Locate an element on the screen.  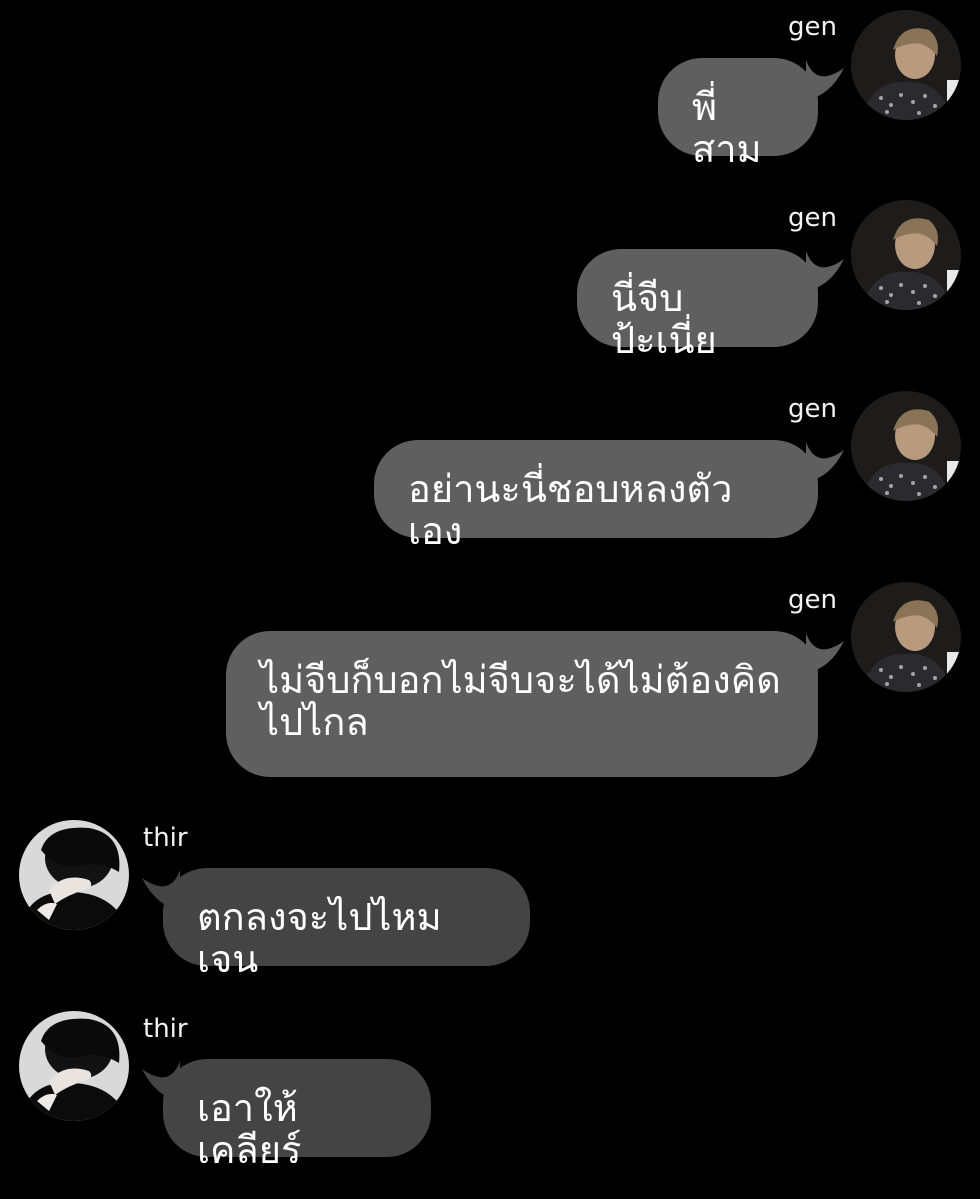
message-bubble: ไม่จีบก็บอกไม่จีบจะได้ไม่ต้องคิด ไปไกล is located at coordinates (522, 704).